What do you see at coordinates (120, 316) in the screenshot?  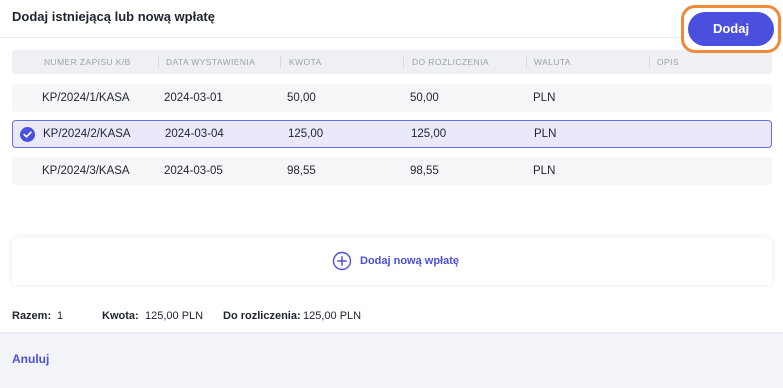 I see `summary-amount-label: Kwota:` at bounding box center [120, 316].